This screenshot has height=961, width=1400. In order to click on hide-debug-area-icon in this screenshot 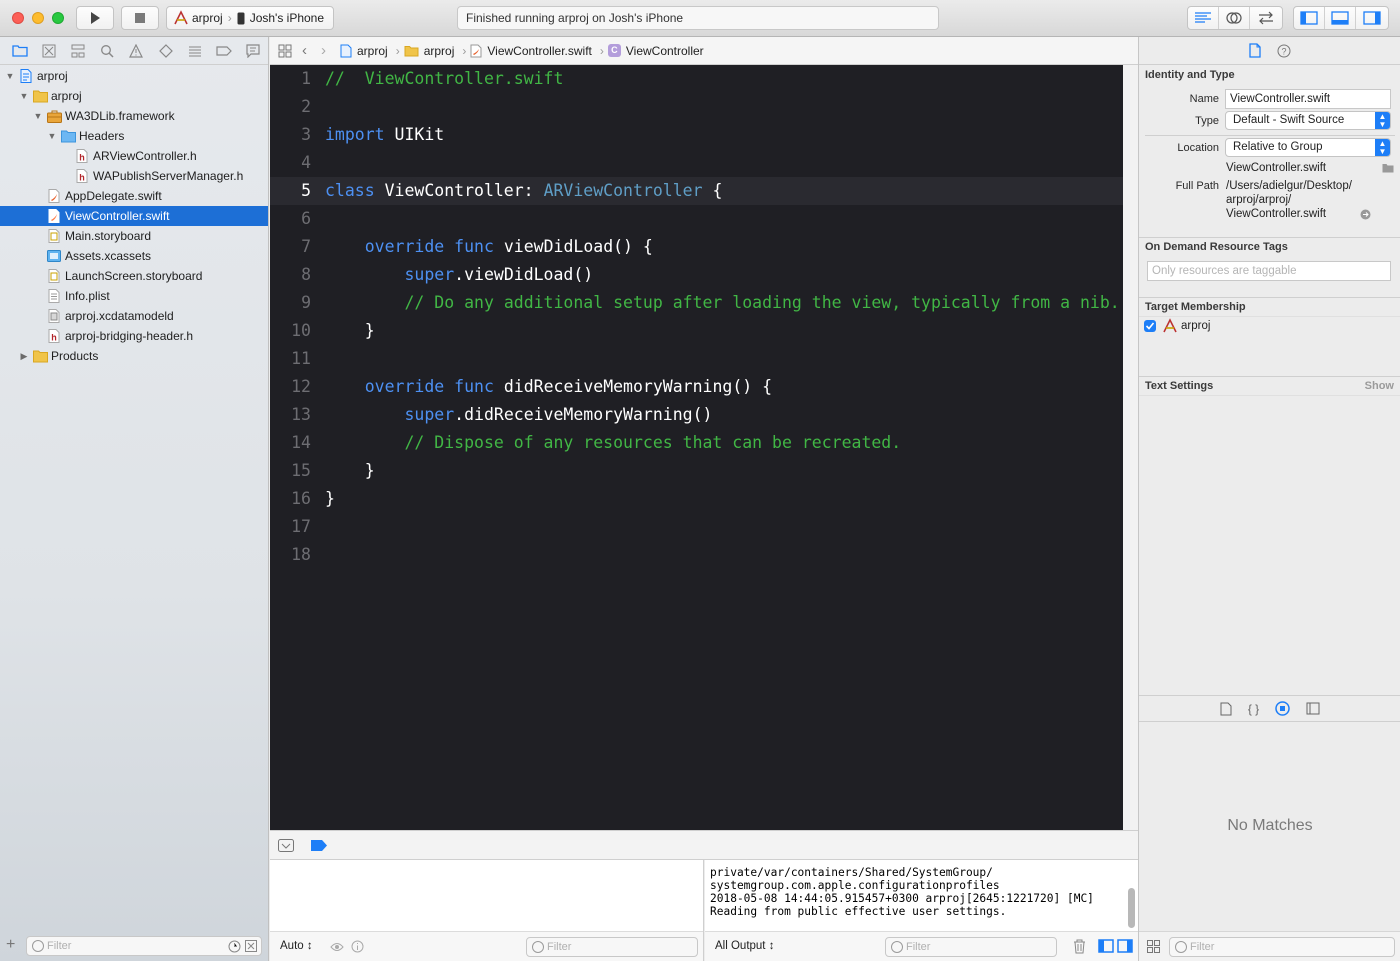, I will do `click(286, 845)`.